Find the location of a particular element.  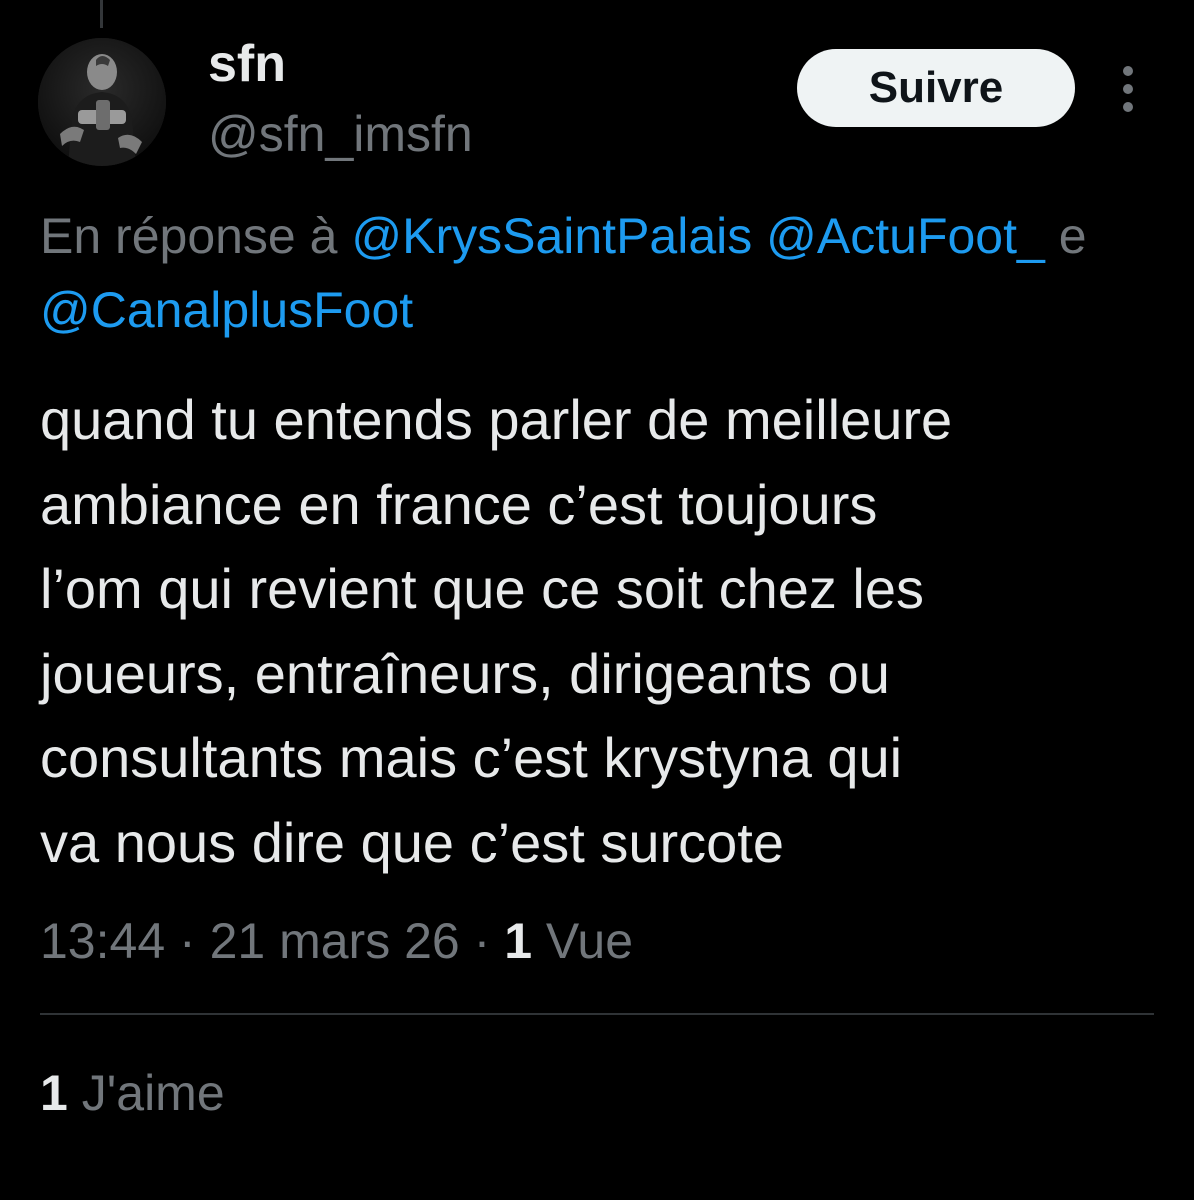

avatar is located at coordinates (102, 102).